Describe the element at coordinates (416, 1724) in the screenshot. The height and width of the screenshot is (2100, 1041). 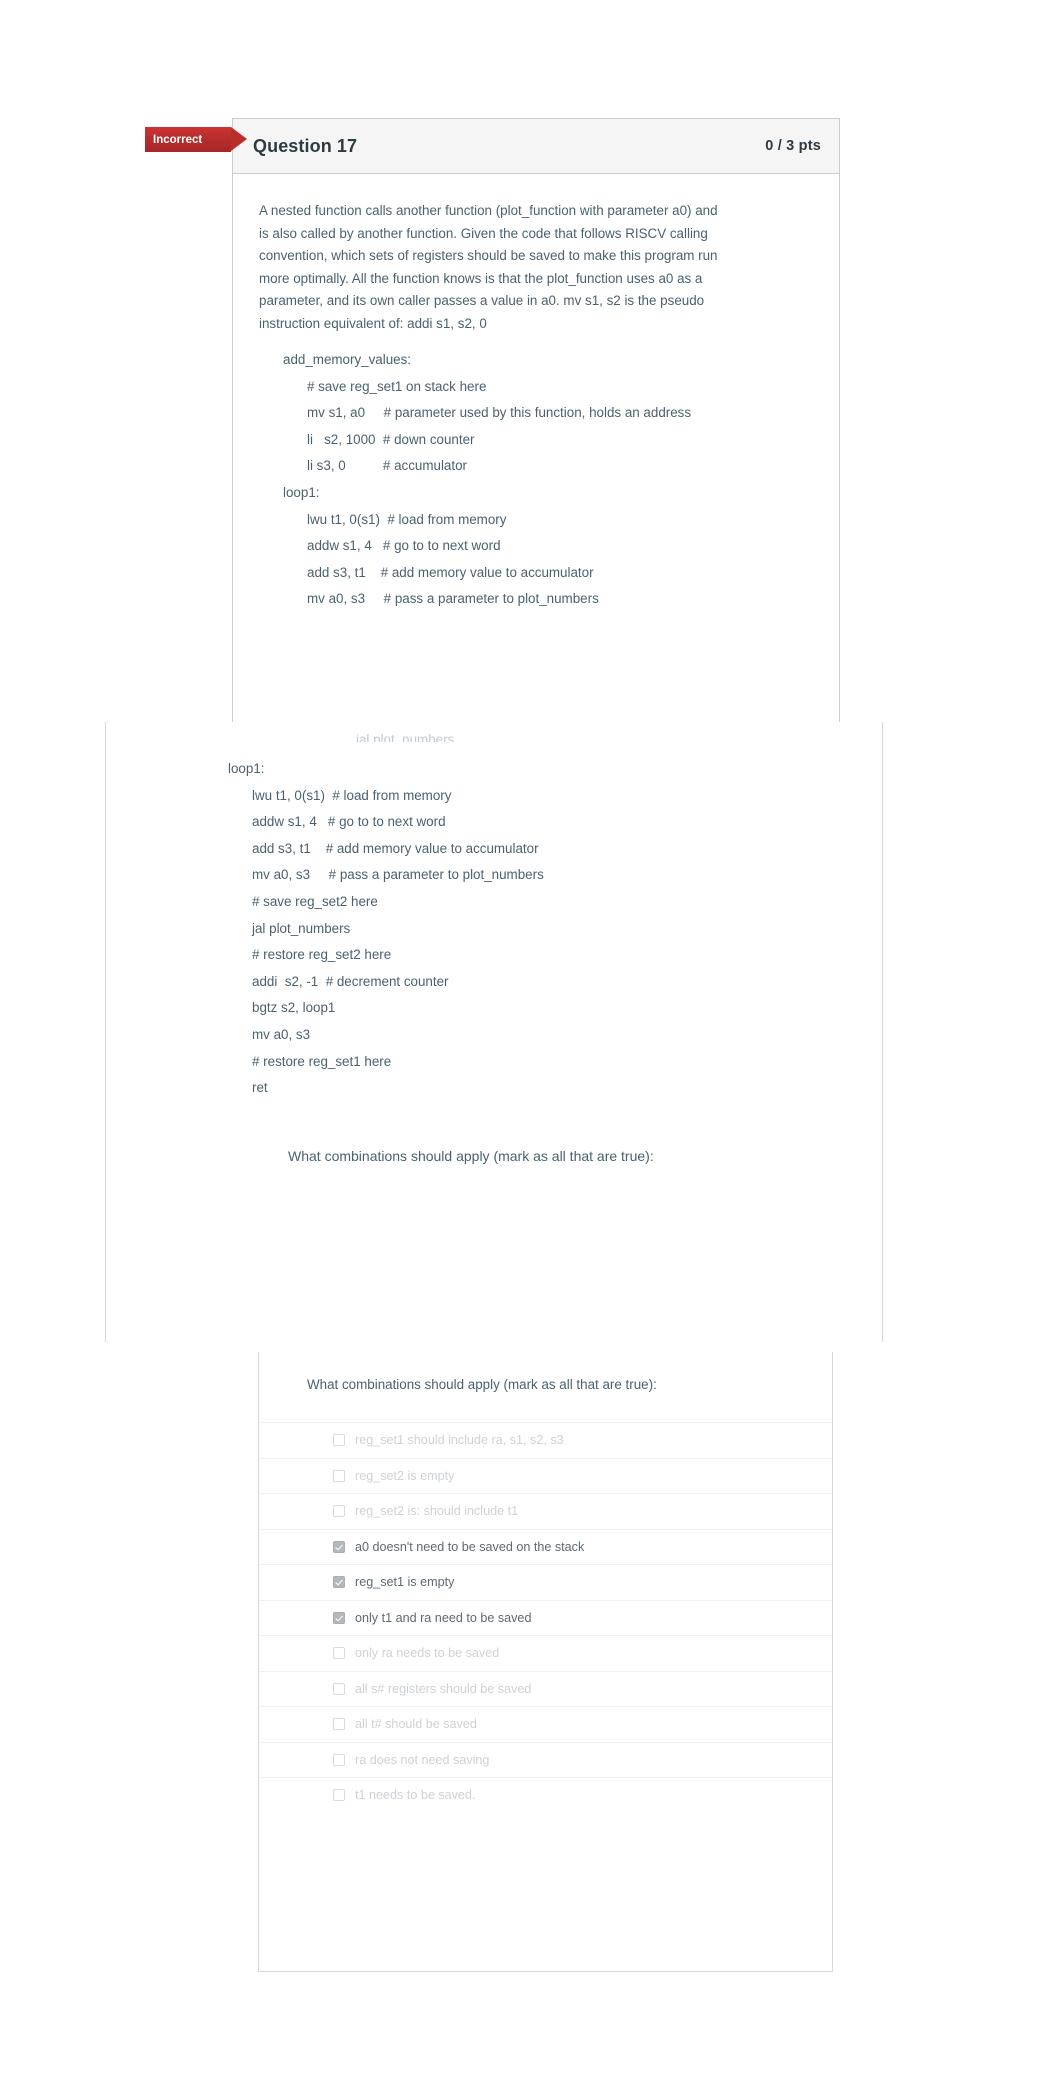
I see `answer-label: all t# should be saved` at that location.